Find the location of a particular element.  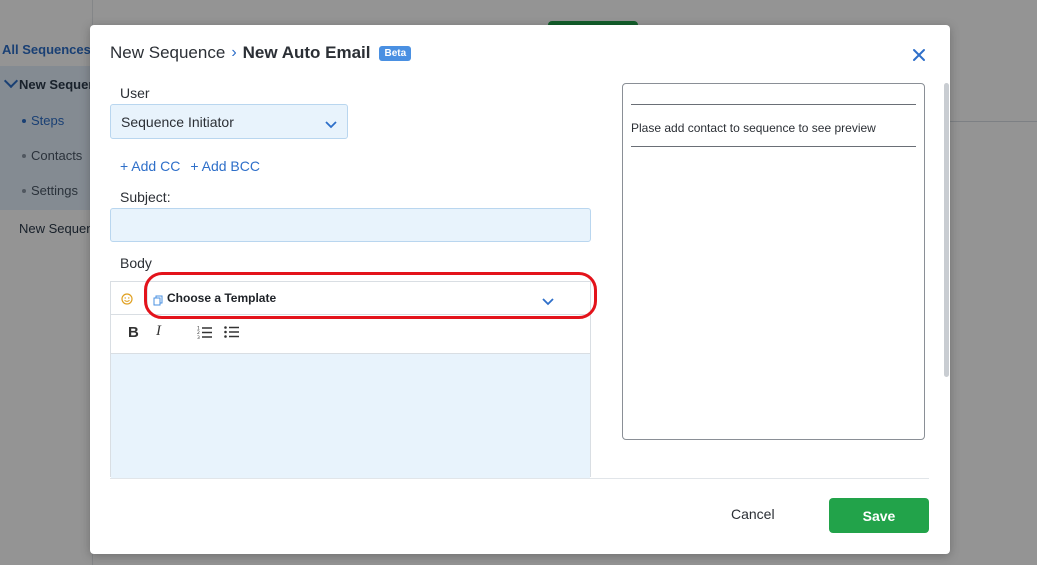

breadcrumb: New Sequence › New Auto Email Beta is located at coordinates (261, 53).